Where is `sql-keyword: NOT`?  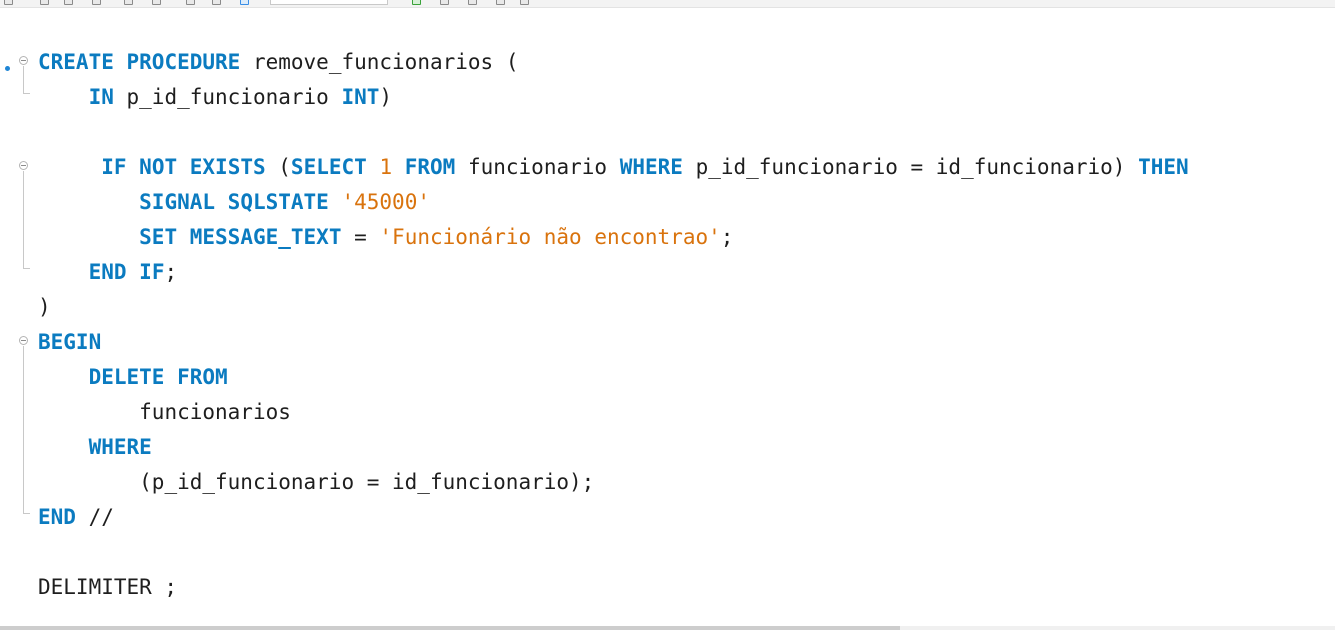
sql-keyword: NOT is located at coordinates (158, 167).